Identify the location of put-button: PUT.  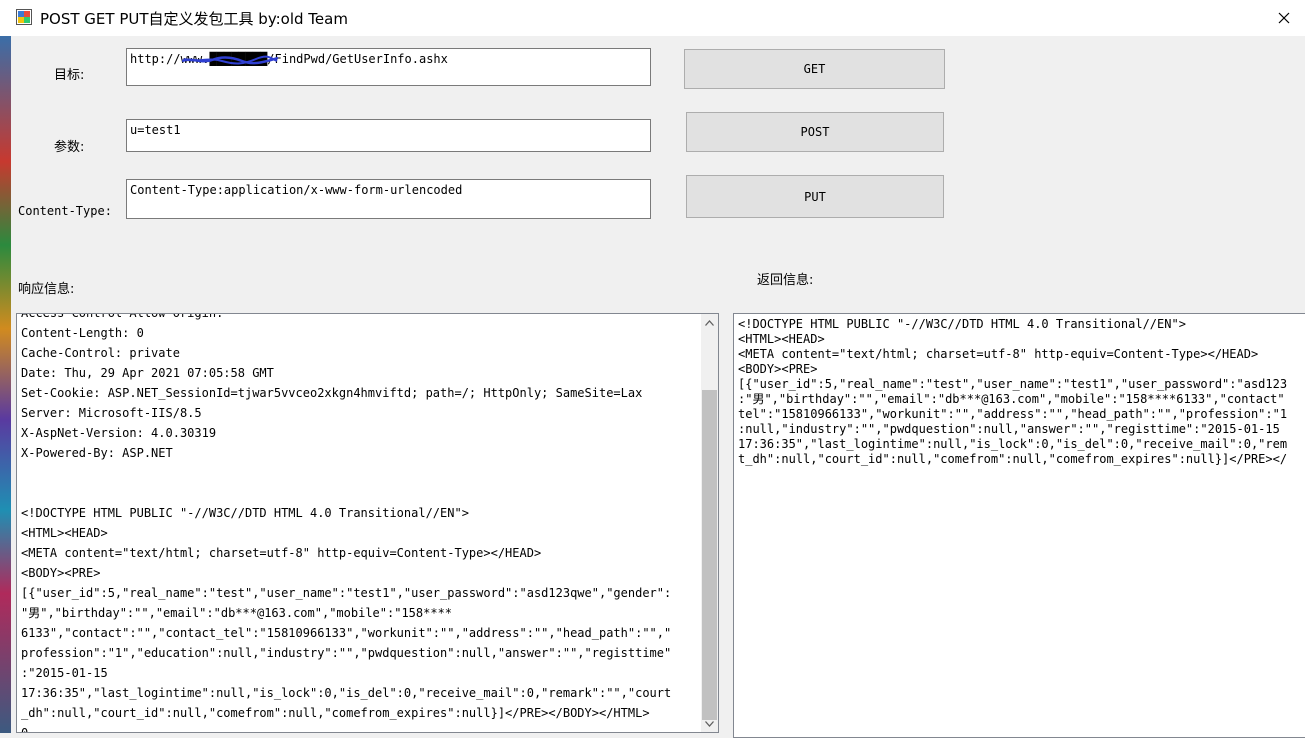
(815, 196).